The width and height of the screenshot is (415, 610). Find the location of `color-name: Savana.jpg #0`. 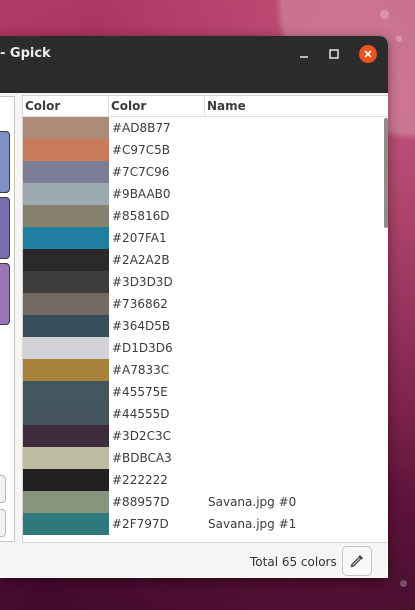

color-name: Savana.jpg #0 is located at coordinates (252, 502).